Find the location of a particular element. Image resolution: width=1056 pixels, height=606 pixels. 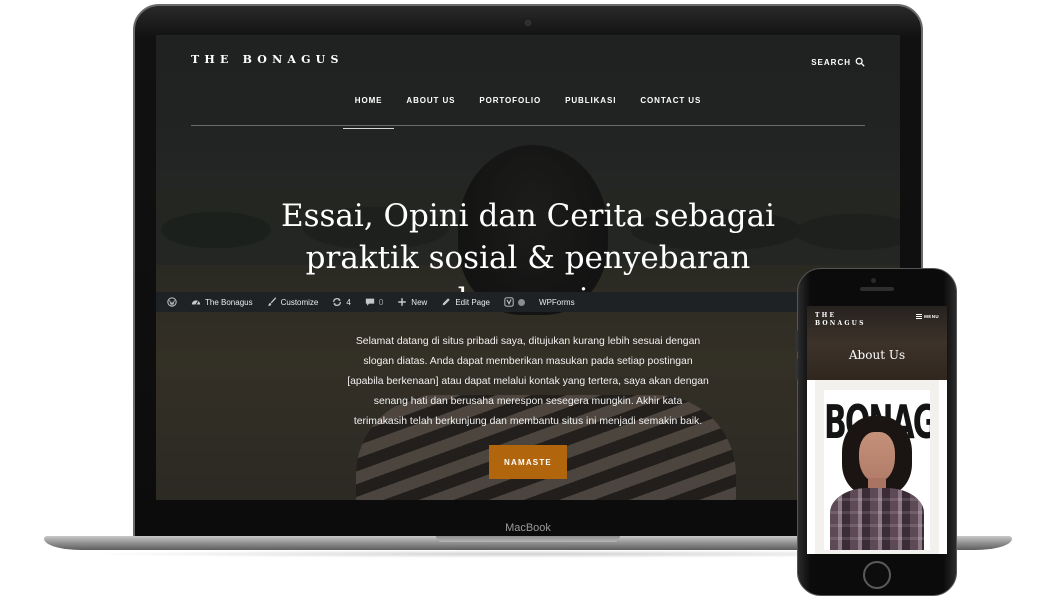

new-content-link: New is located at coordinates (412, 302).